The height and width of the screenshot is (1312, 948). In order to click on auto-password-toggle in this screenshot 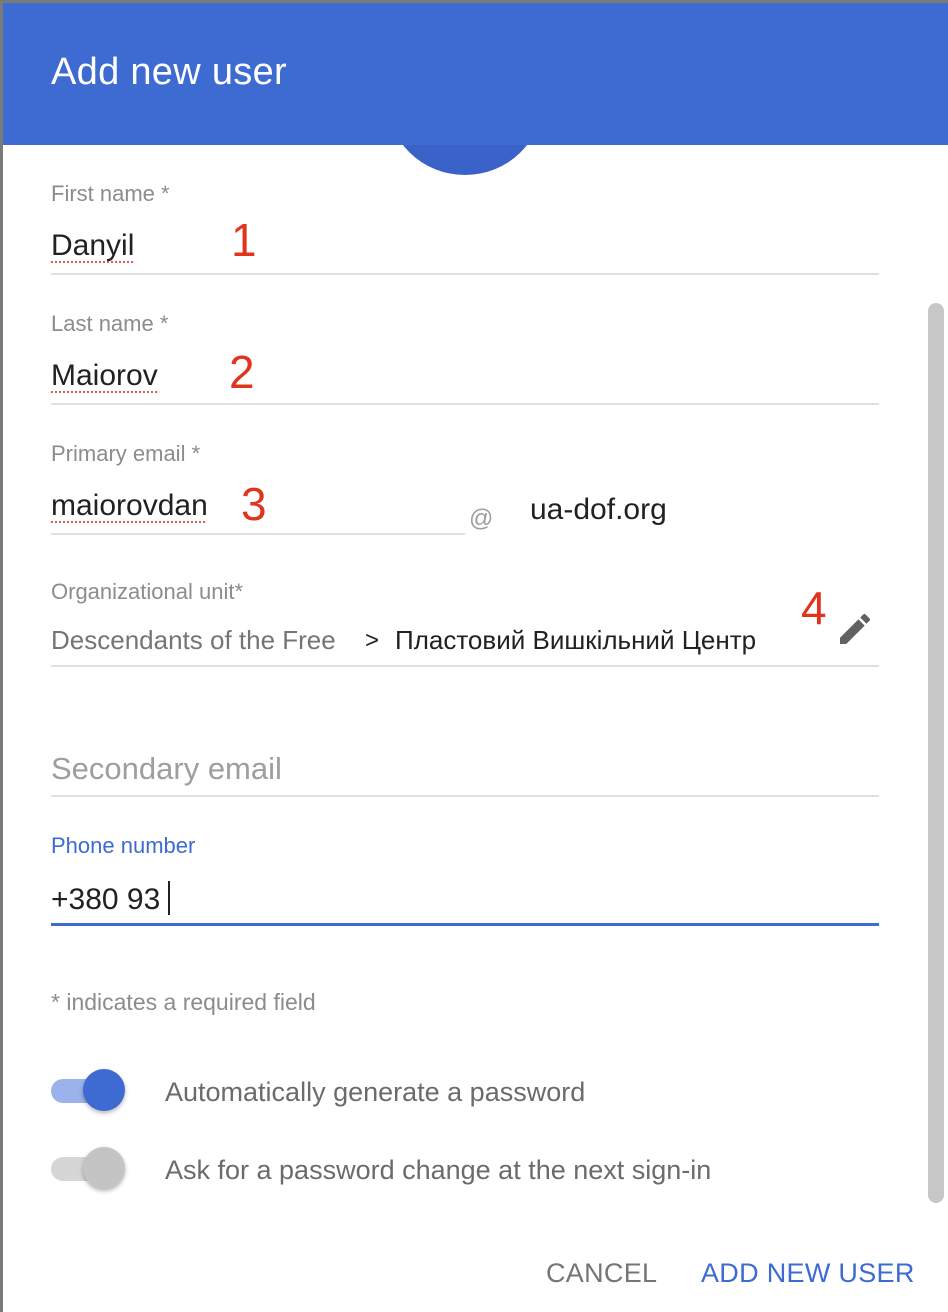, I will do `click(89, 1091)`.